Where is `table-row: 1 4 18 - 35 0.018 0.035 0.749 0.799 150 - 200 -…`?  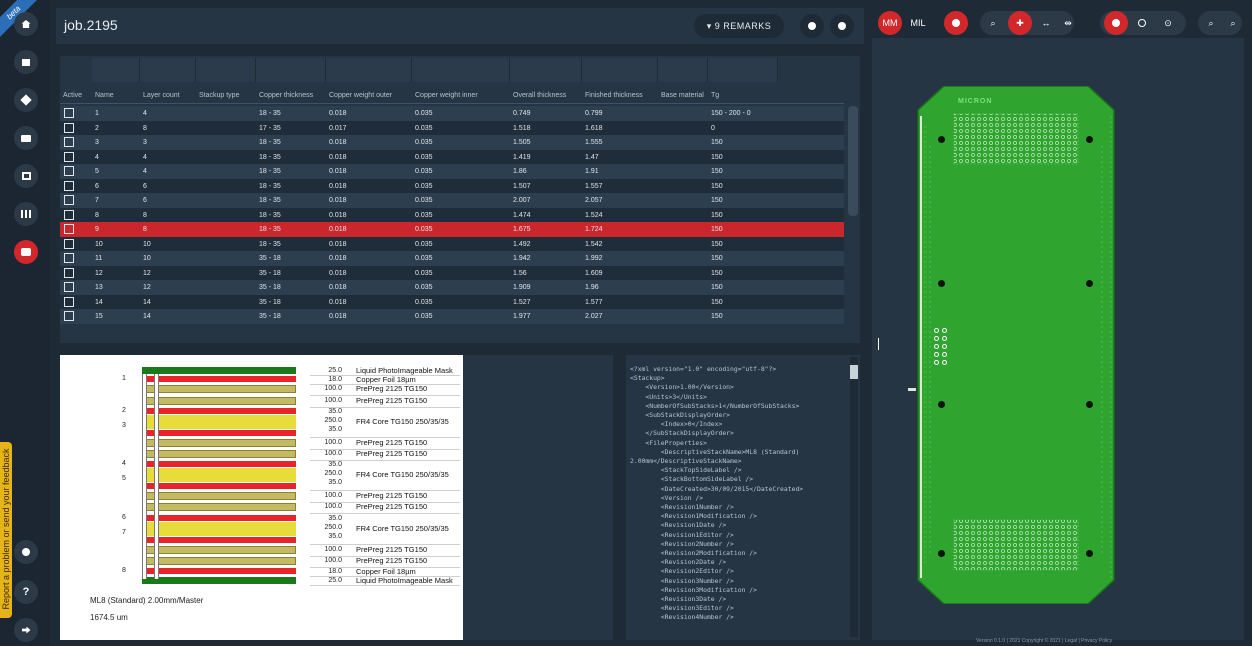
table-row: 1 4 18 - 35 0.018 0.035 0.749 0.799 150 - 200 -… is located at coordinates (452, 113).